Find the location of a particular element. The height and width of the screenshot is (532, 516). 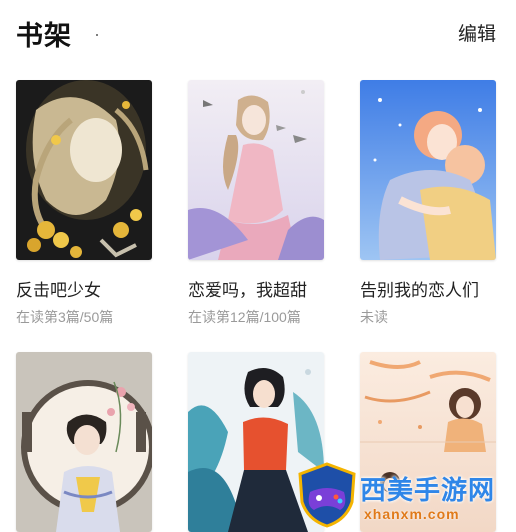

cover-illustration-pink-dress-girl is located at coordinates (256, 170).